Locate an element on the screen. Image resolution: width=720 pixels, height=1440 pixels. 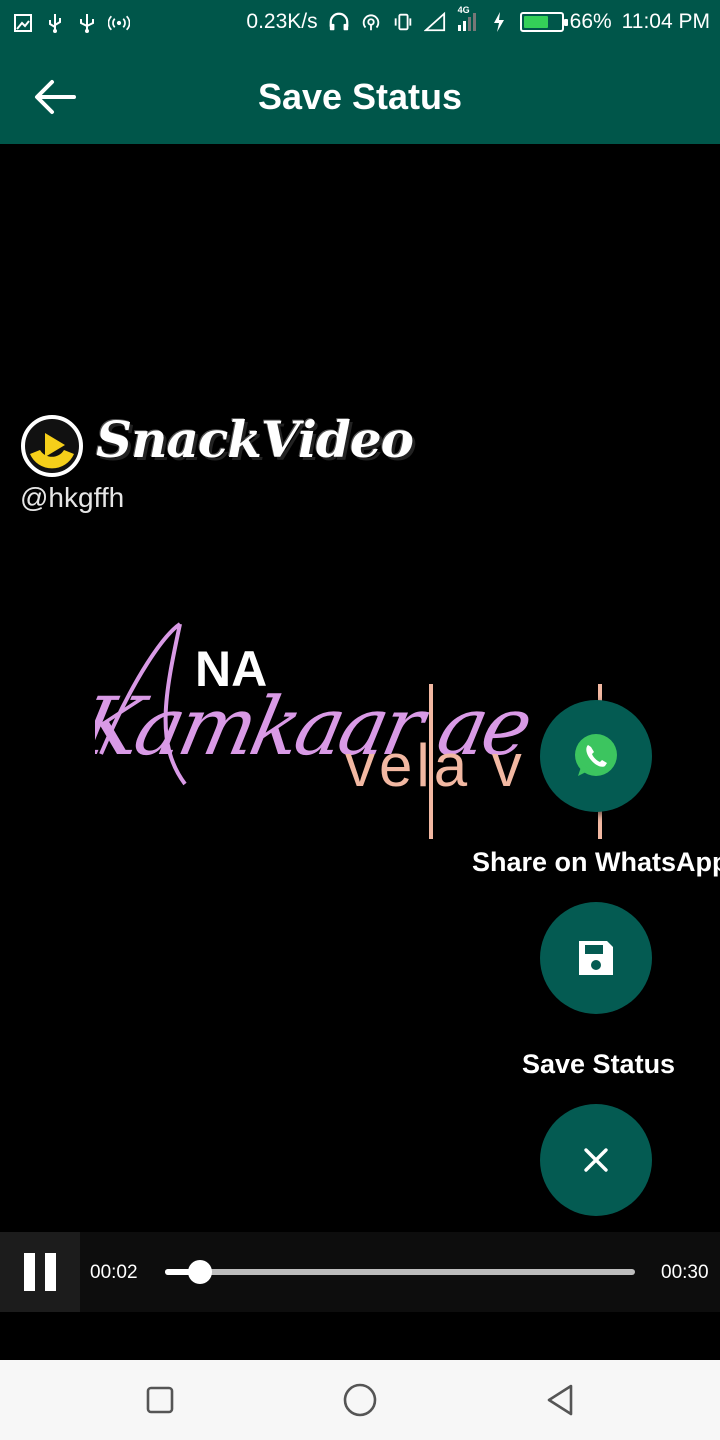
status-notification-icons is located at coordinates (71, 23).